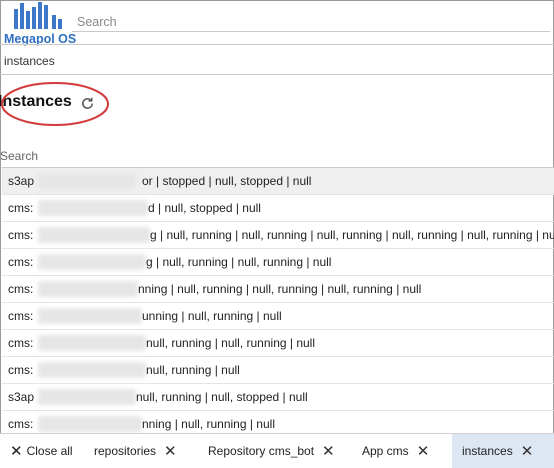  I want to click on list-search-label: Search, so click(19, 156).